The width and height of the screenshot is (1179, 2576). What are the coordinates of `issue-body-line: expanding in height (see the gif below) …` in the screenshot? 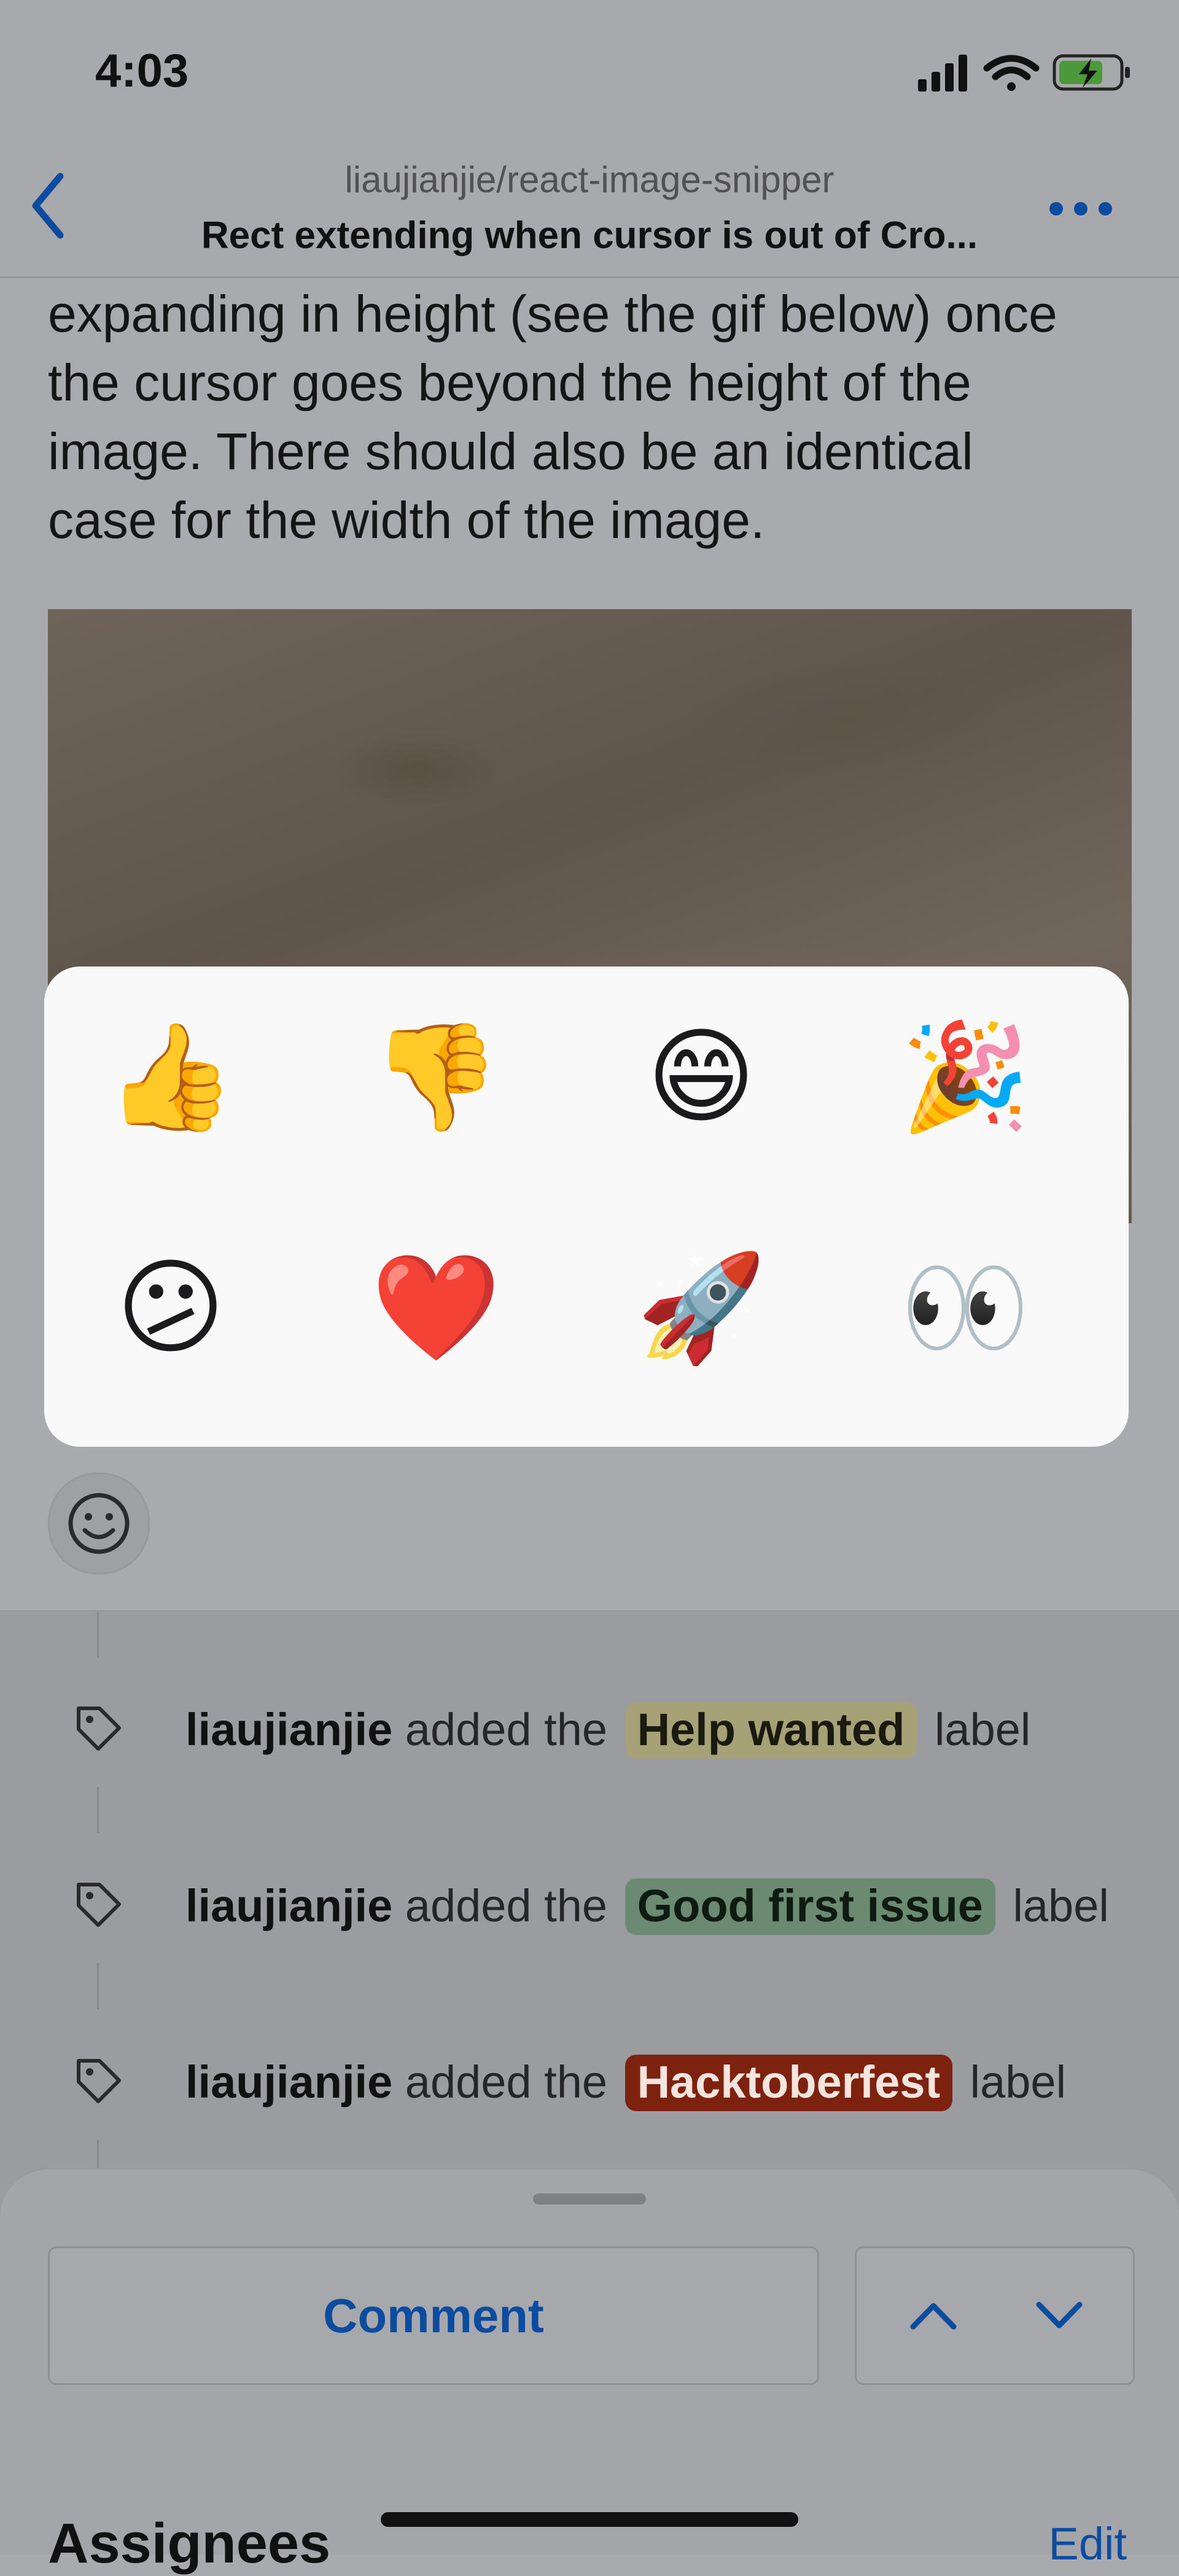 It's located at (552, 314).